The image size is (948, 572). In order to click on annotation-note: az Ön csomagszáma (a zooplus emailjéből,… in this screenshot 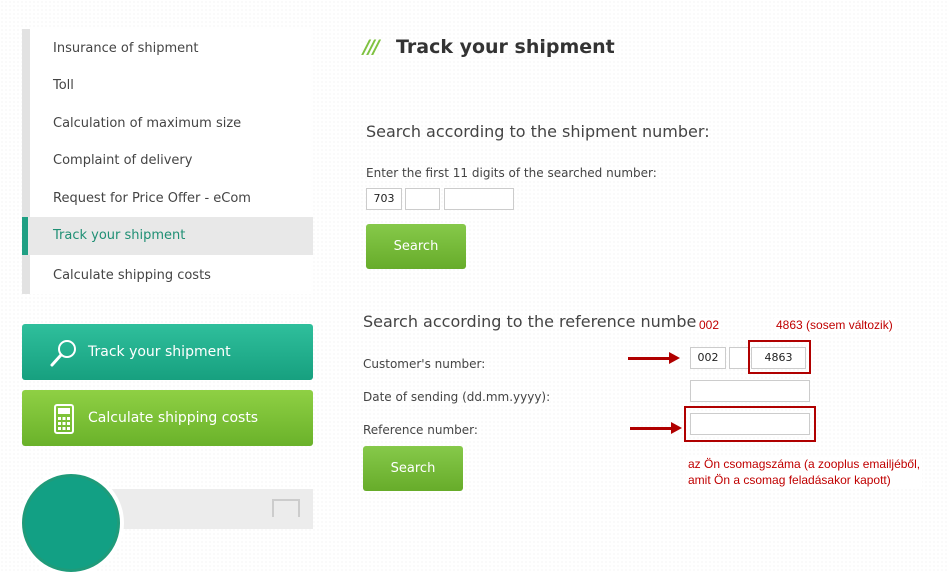, I will do `click(804, 472)`.